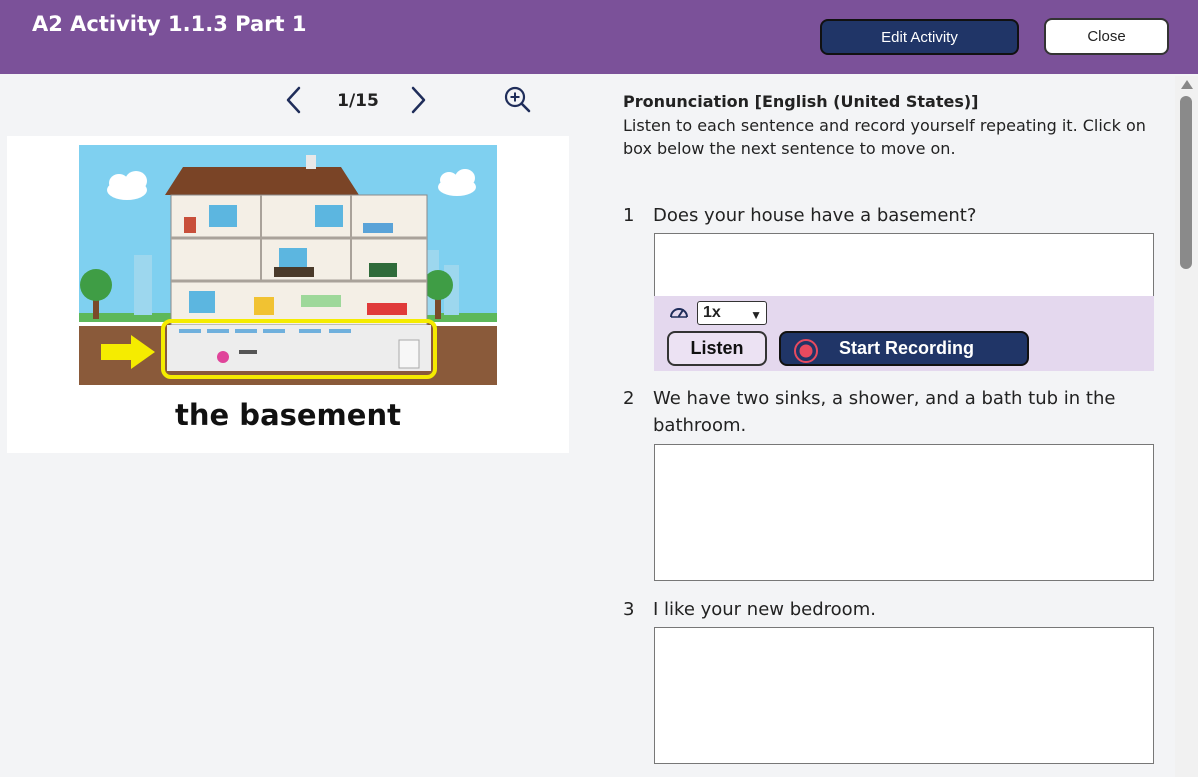 This screenshot has width=1198, height=777. What do you see at coordinates (712, 312) in the screenshot?
I see `playback-speed-value: 1x` at bounding box center [712, 312].